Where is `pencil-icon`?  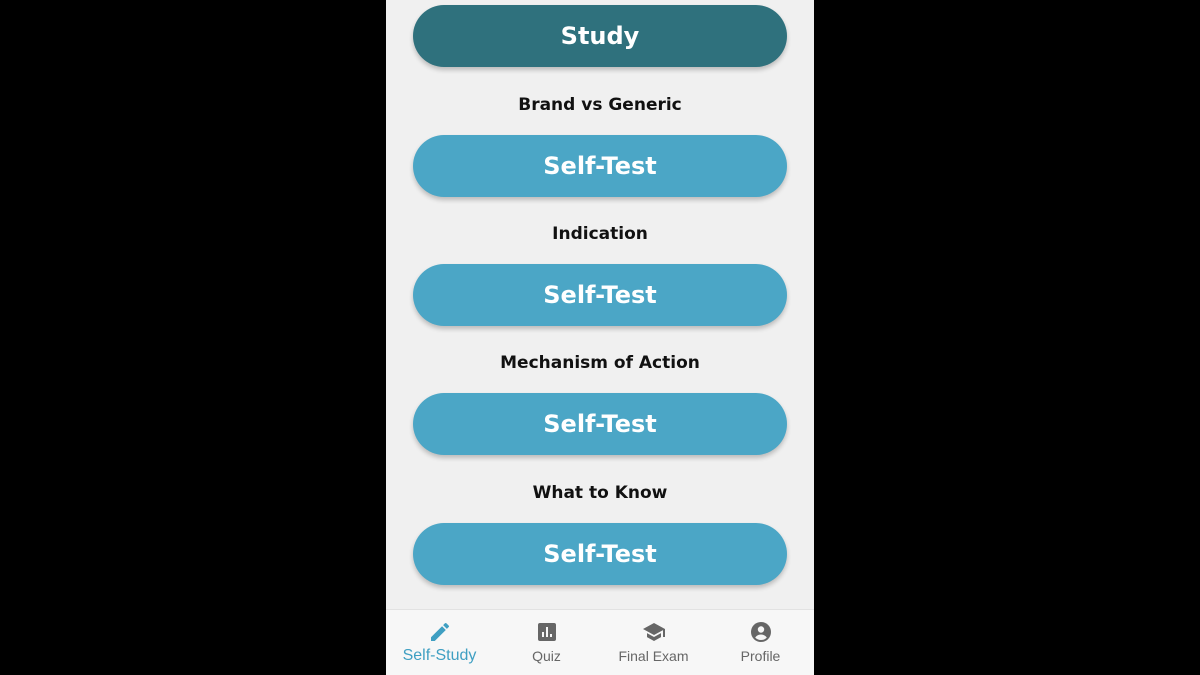 pencil-icon is located at coordinates (439, 631).